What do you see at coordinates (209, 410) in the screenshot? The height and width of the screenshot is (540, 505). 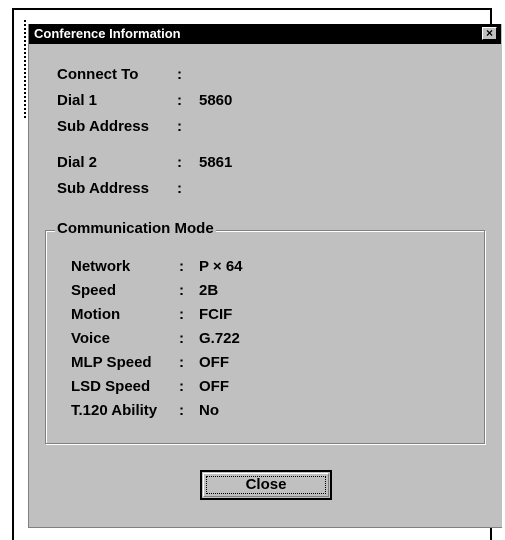 I see `mode-value: No` at bounding box center [209, 410].